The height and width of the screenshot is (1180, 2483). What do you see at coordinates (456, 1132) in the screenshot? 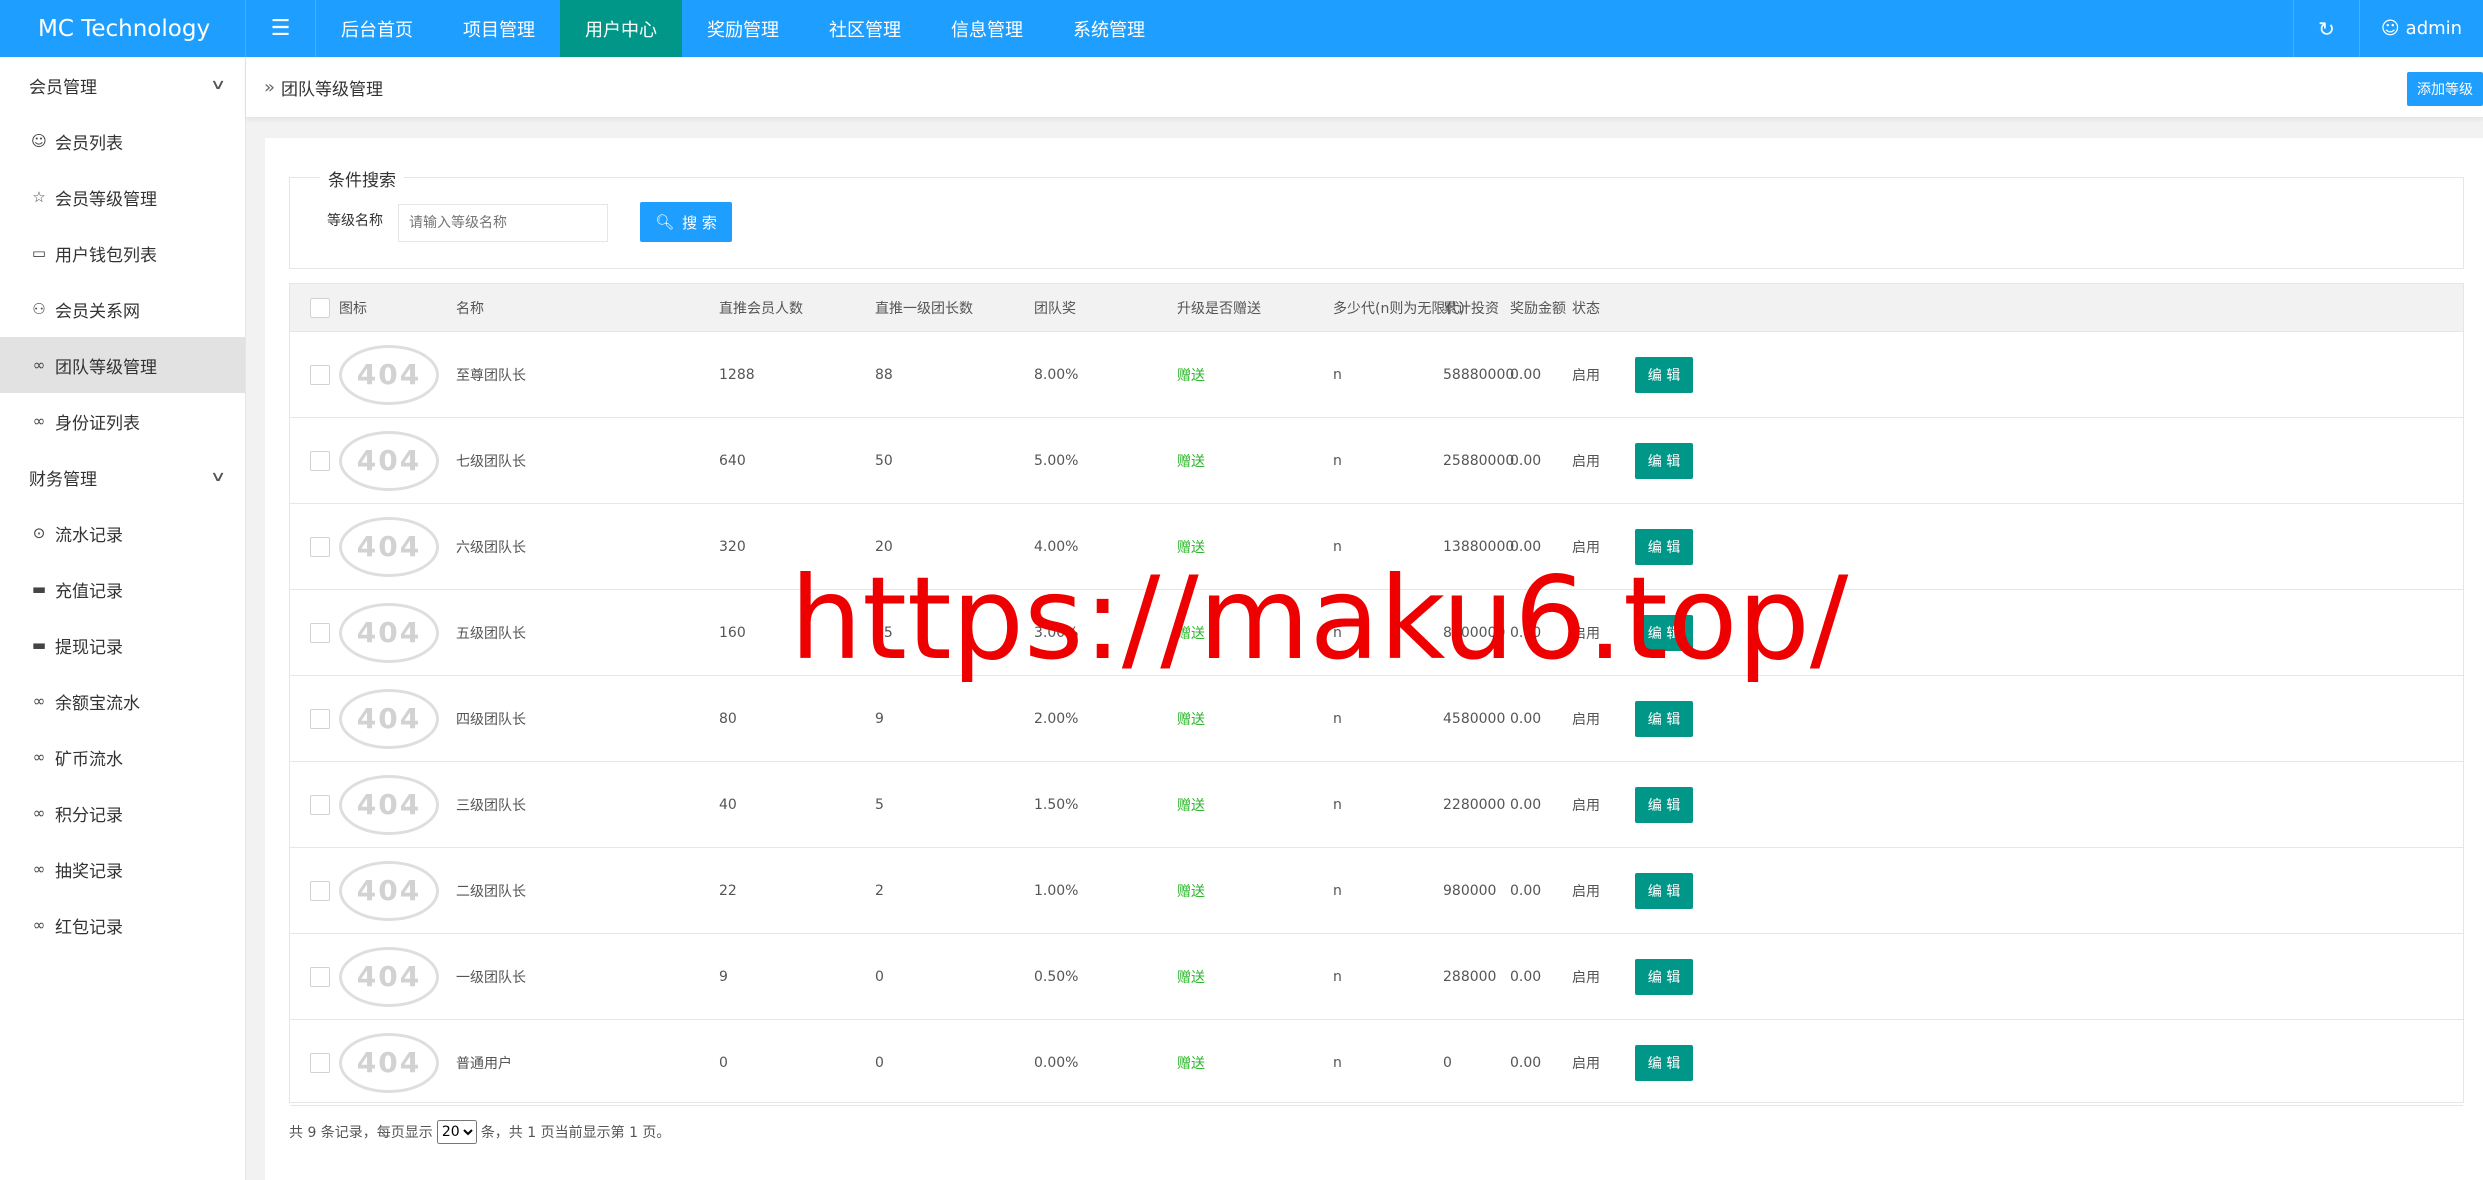
I see `page-size-select: 20` at bounding box center [456, 1132].